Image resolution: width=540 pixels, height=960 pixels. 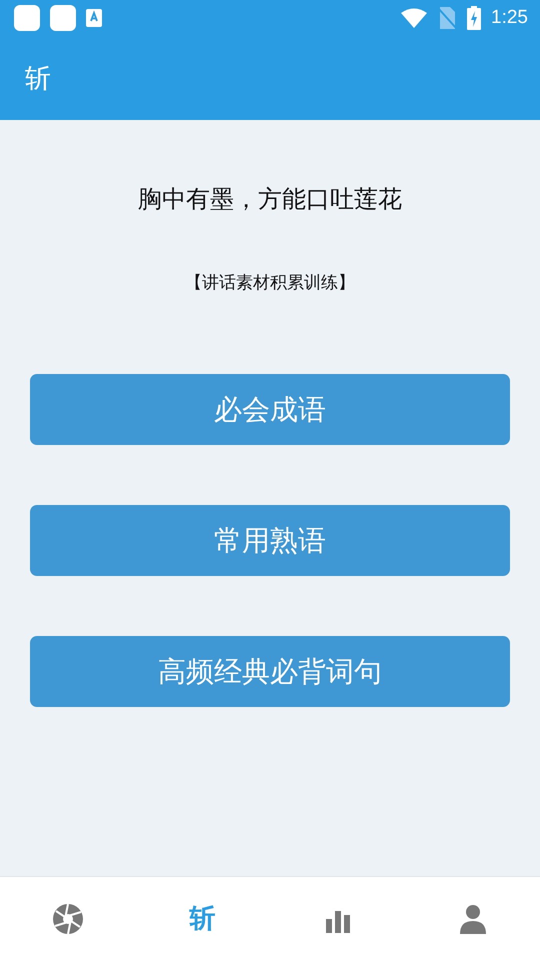 What do you see at coordinates (68, 918) in the screenshot?
I see `aperture-icon` at bounding box center [68, 918].